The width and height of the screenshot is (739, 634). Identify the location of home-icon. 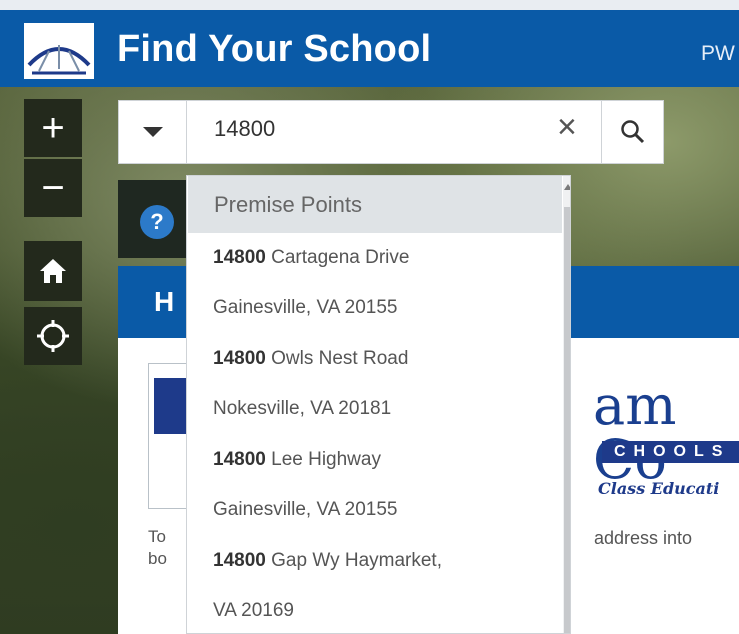
(53, 271).